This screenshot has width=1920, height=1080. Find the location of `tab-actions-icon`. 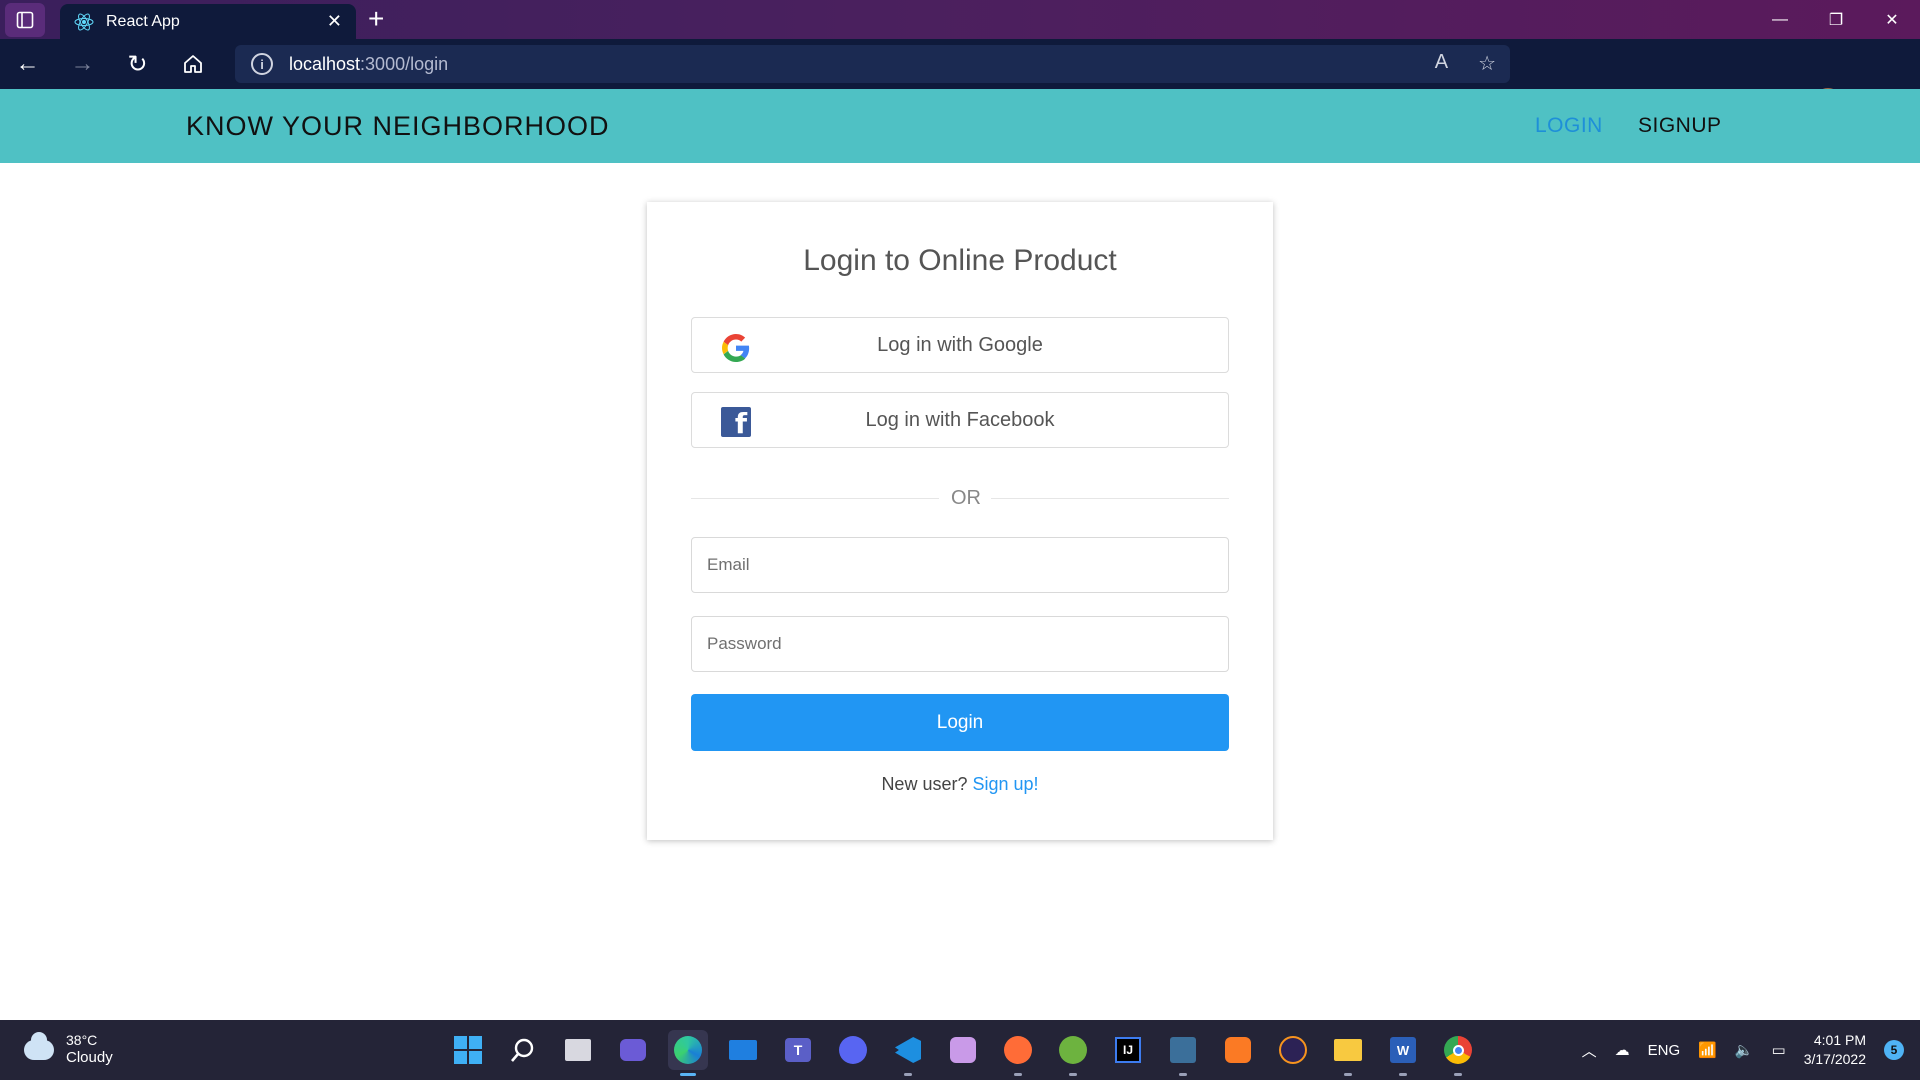

tab-actions-icon is located at coordinates (25, 19).